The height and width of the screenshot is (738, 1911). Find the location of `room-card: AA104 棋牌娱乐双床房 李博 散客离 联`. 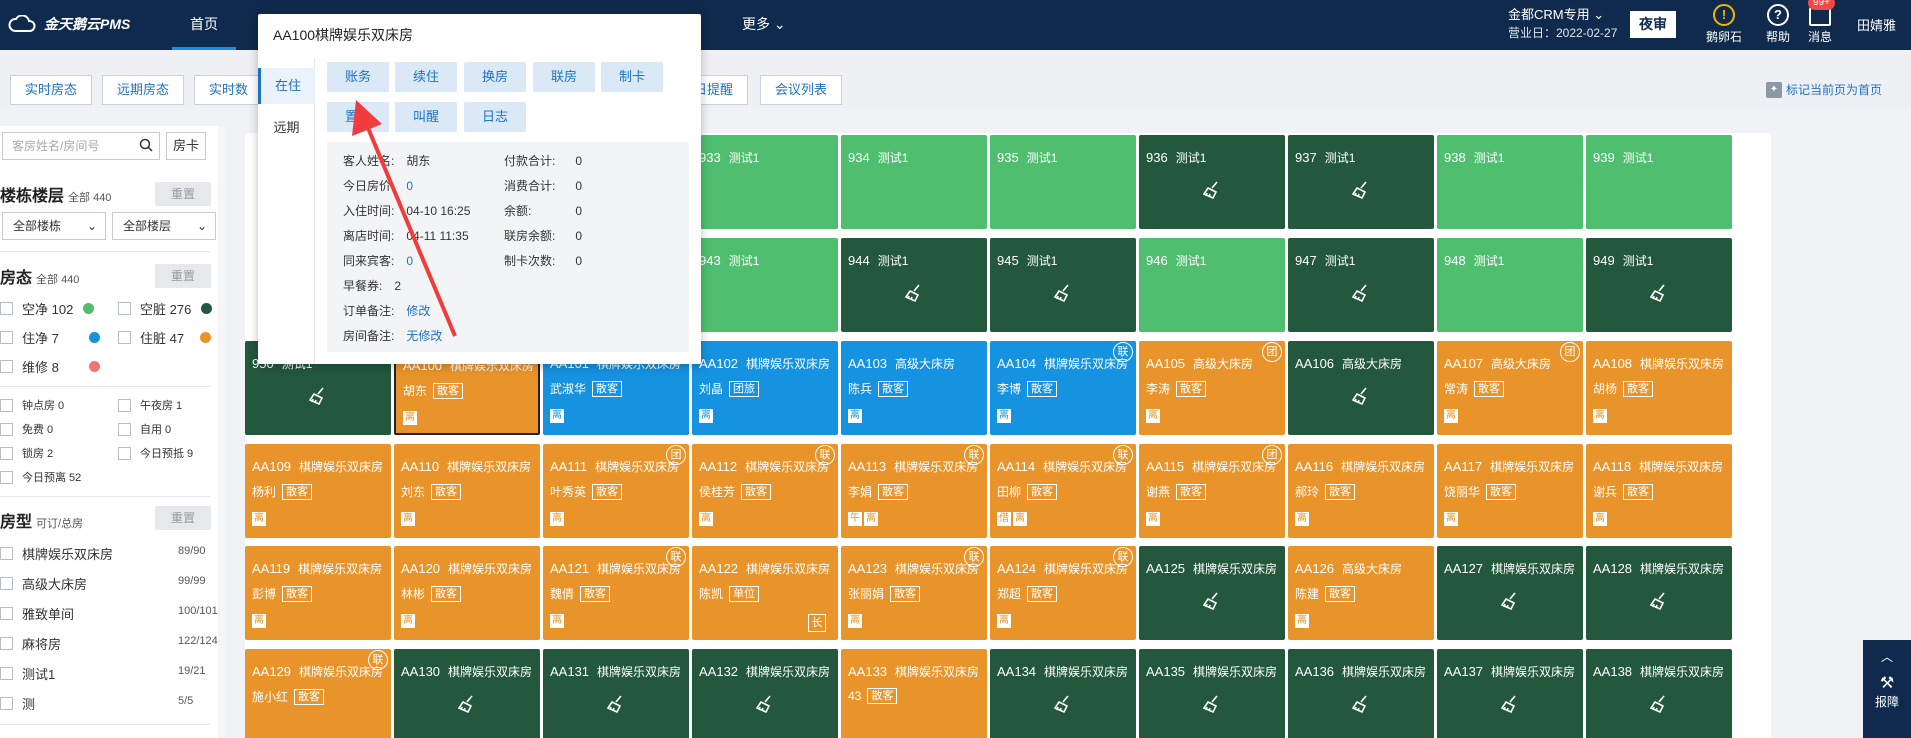

room-card: AA104 棋牌娱乐双床房 李博 散客离 联 is located at coordinates (1063, 388).